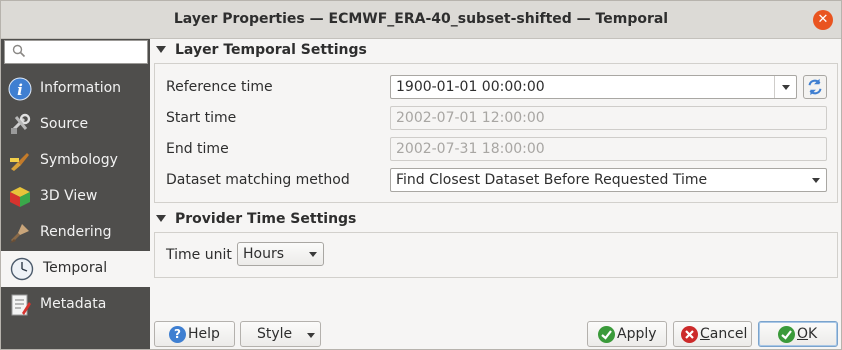 The height and width of the screenshot is (350, 842). Describe the element at coordinates (64, 124) in the screenshot. I see `sidebar-item-label: Source` at that location.